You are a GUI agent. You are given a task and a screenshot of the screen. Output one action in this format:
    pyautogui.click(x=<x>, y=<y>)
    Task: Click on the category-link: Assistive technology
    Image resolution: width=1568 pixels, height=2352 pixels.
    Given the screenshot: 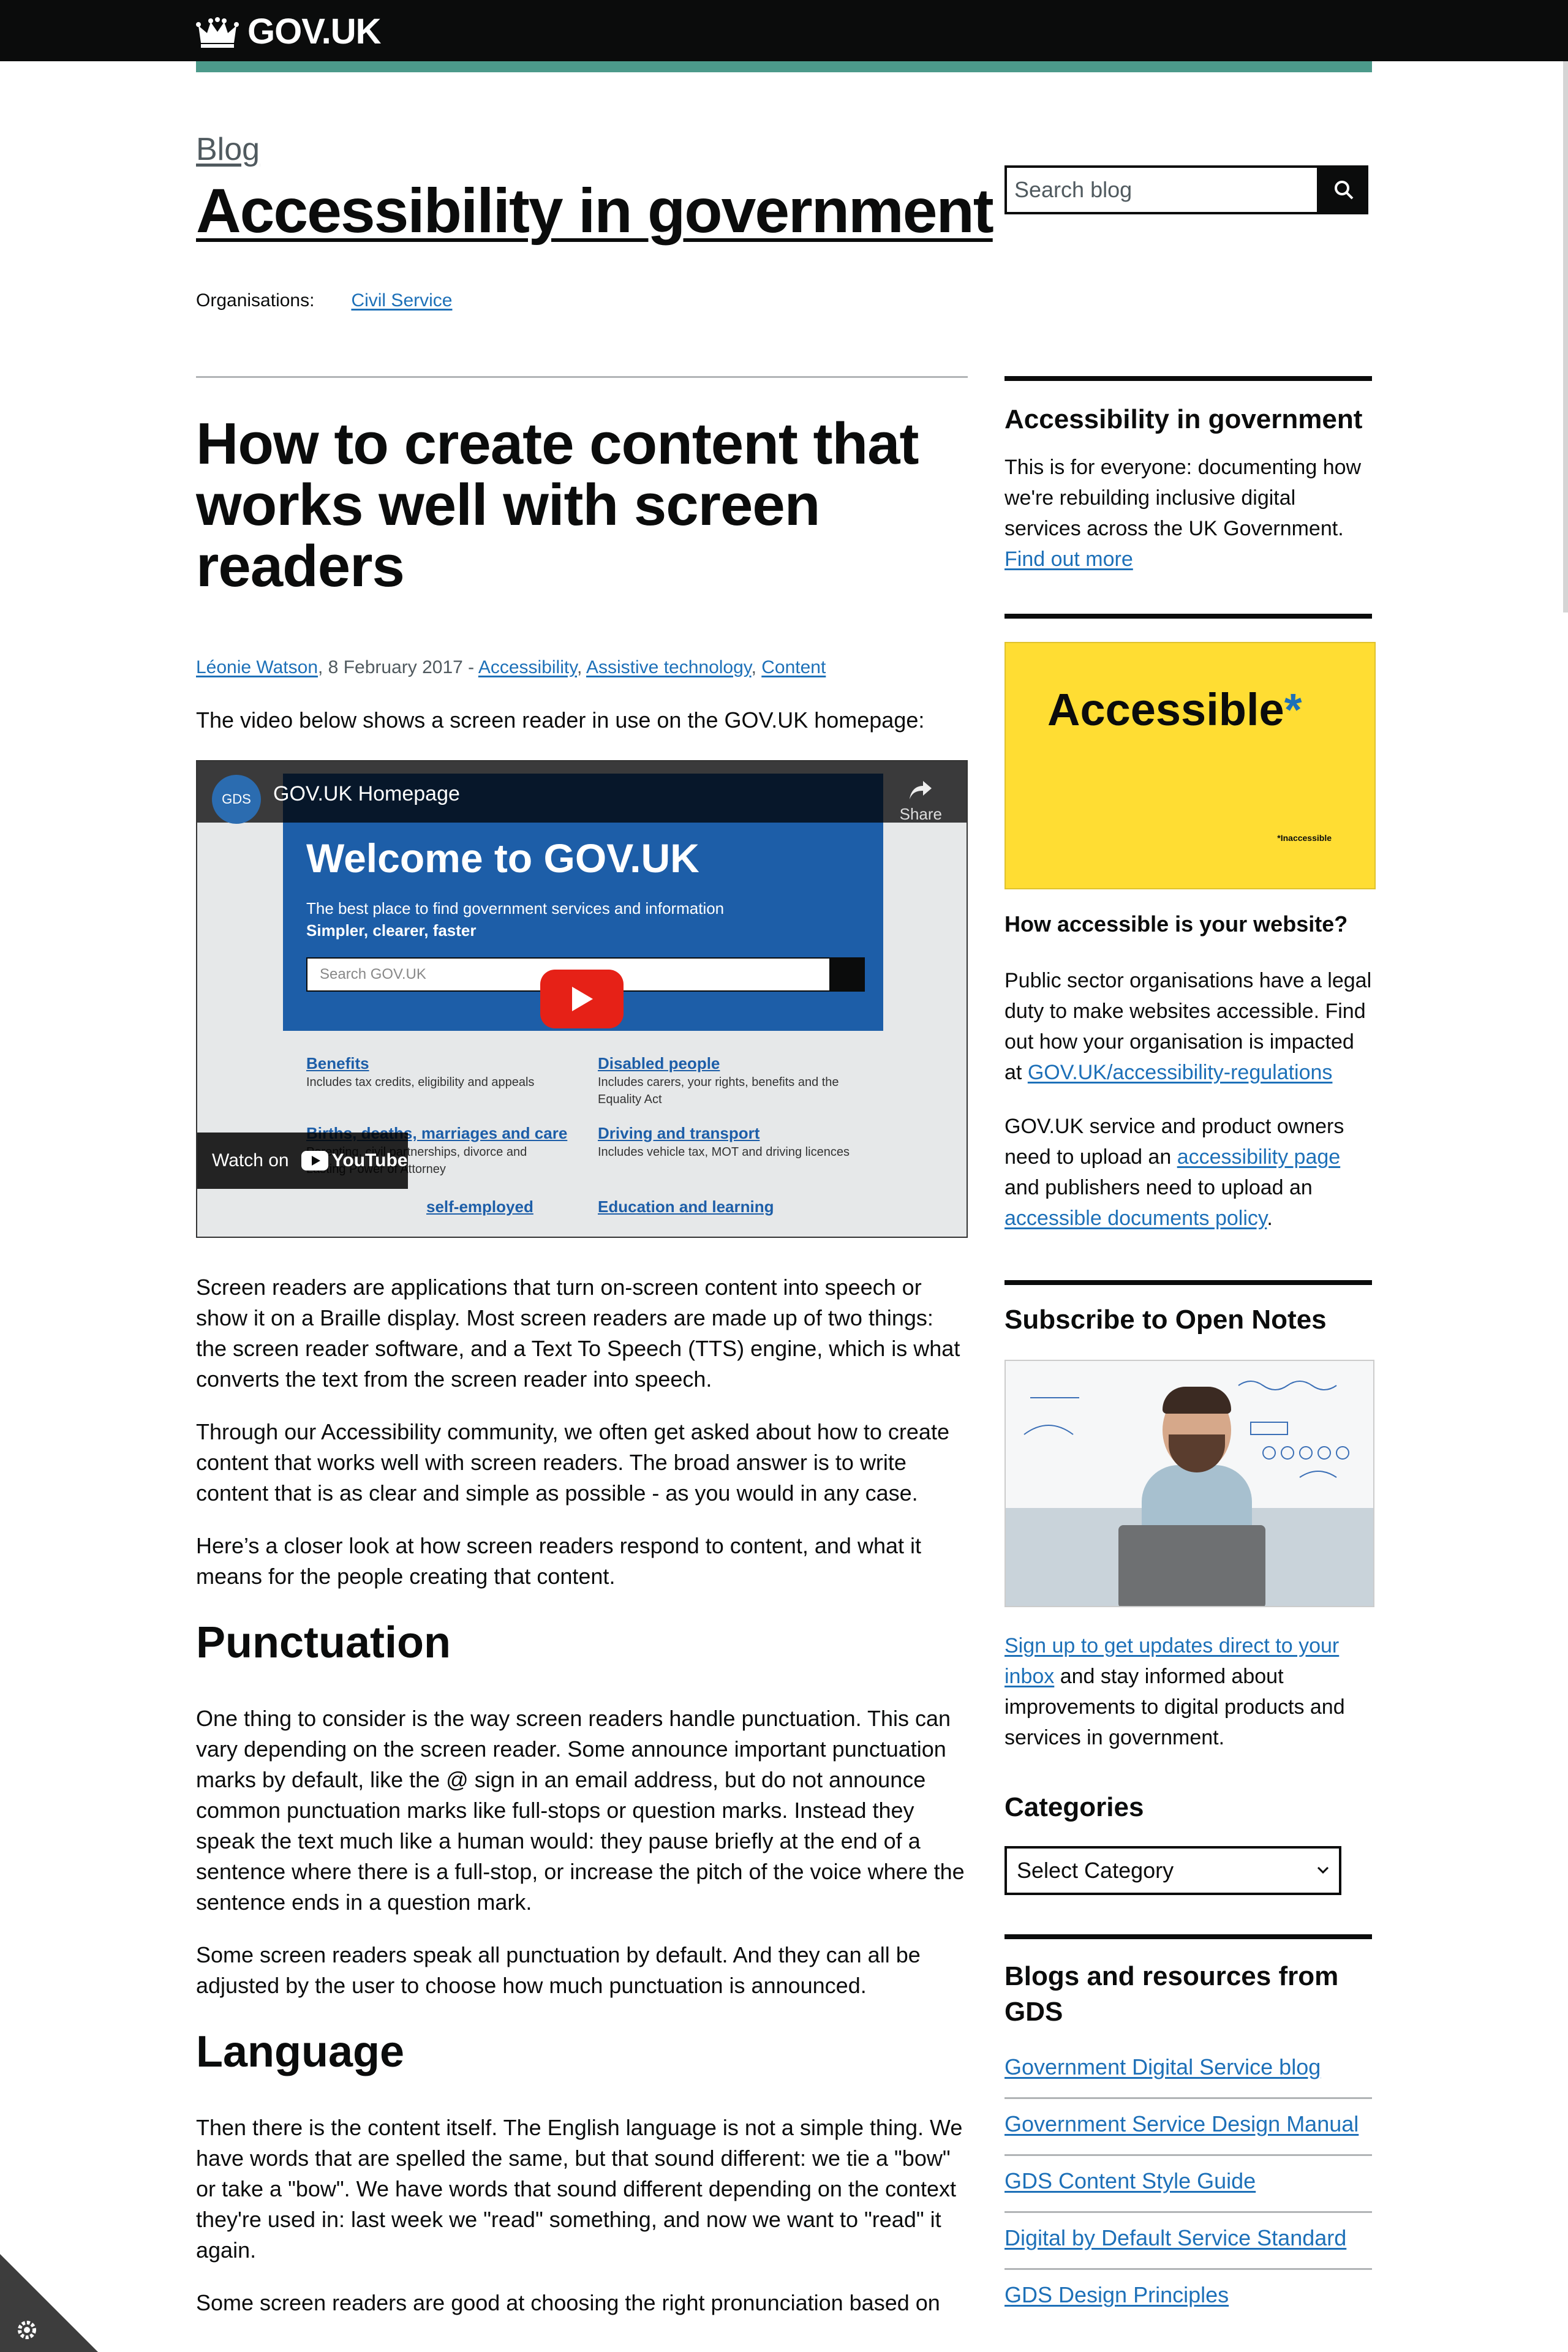 What is the action you would take?
    pyautogui.click(x=669, y=667)
    